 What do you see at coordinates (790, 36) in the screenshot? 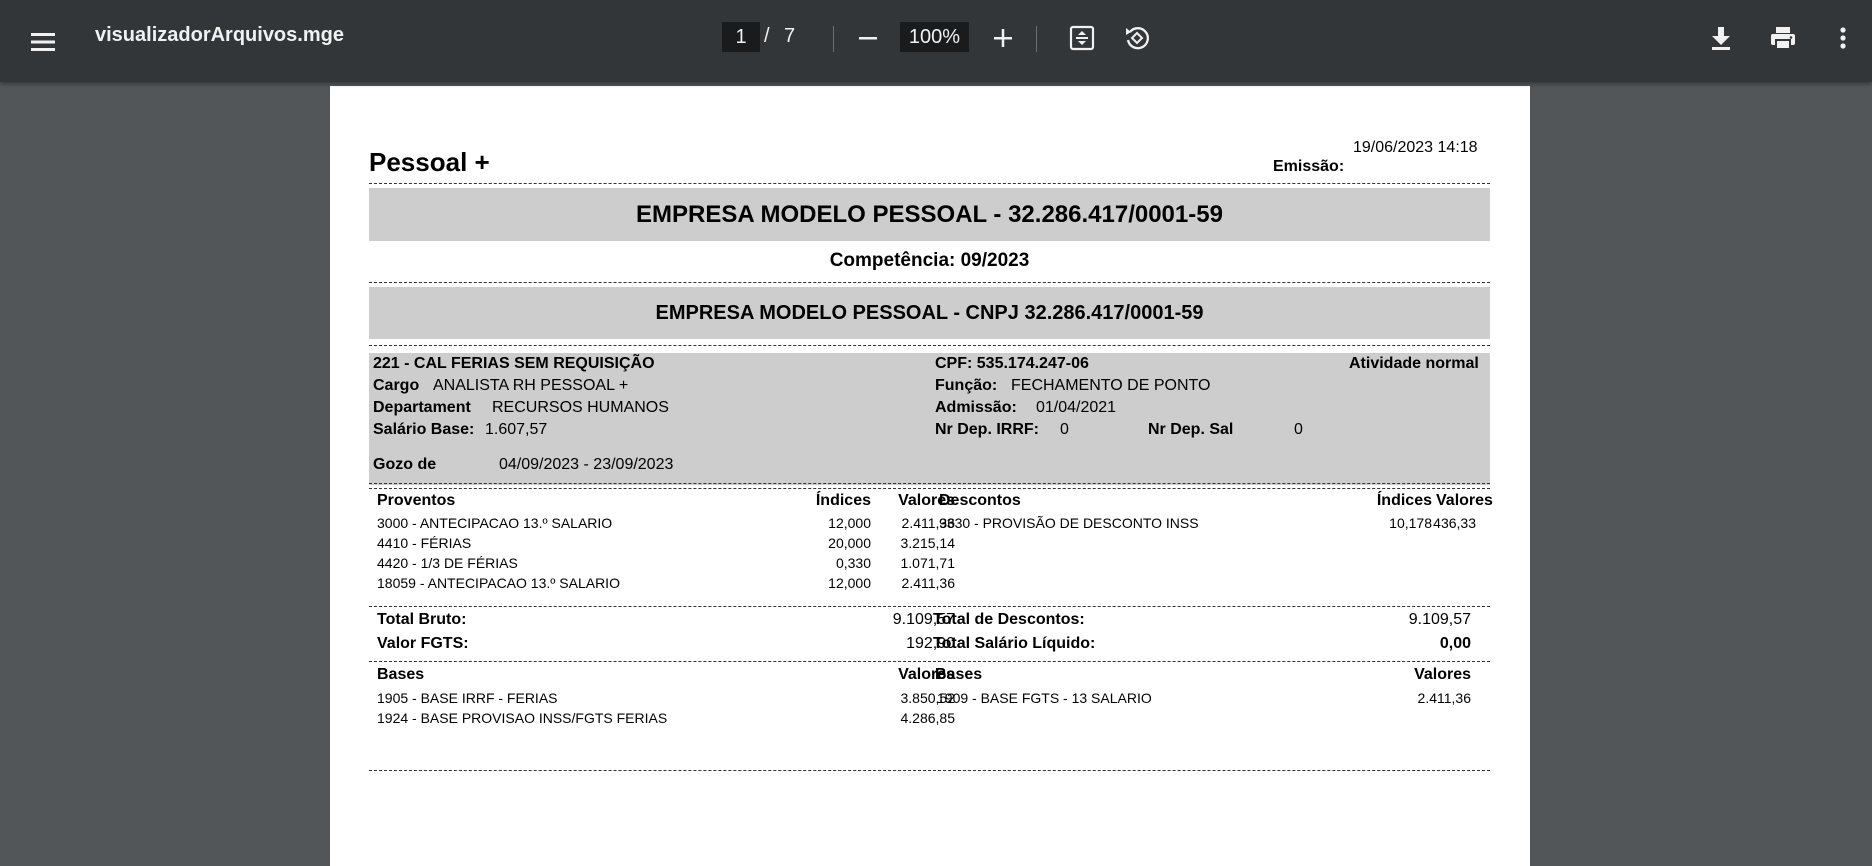
I see `page-total: 7` at bounding box center [790, 36].